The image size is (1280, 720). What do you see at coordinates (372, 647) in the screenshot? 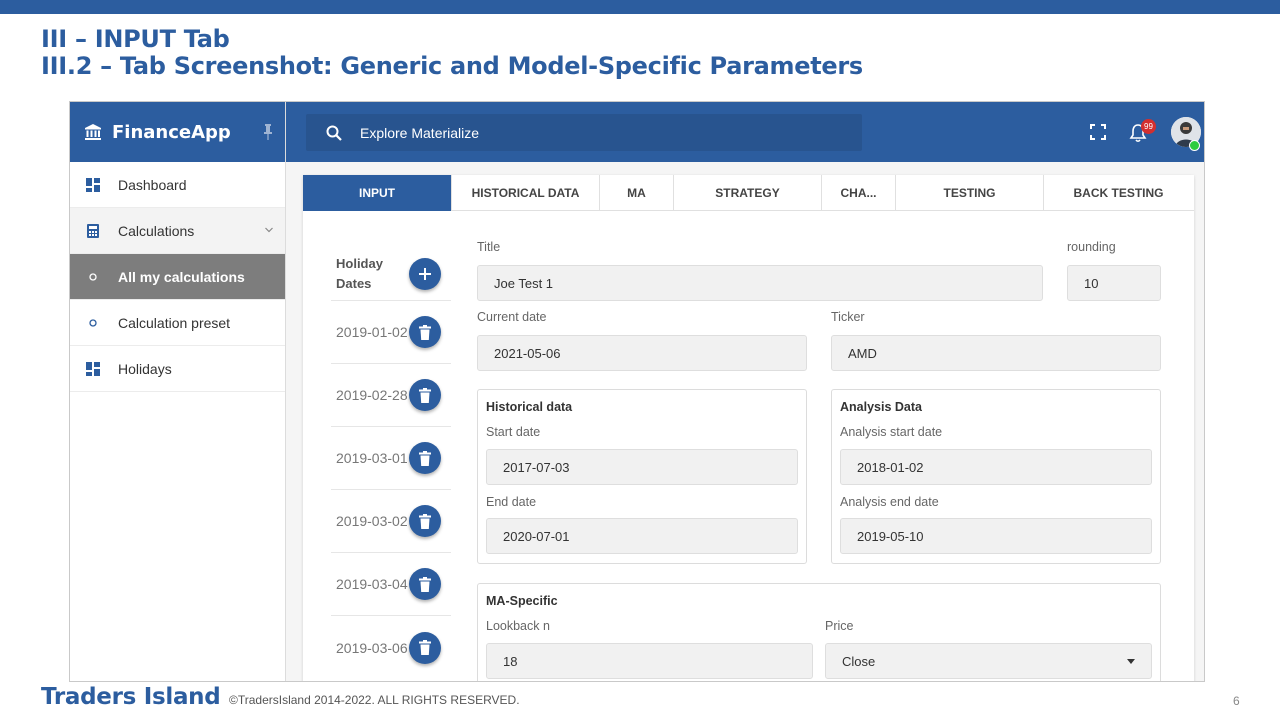
I see `holiday-date: 2019-03-06` at bounding box center [372, 647].